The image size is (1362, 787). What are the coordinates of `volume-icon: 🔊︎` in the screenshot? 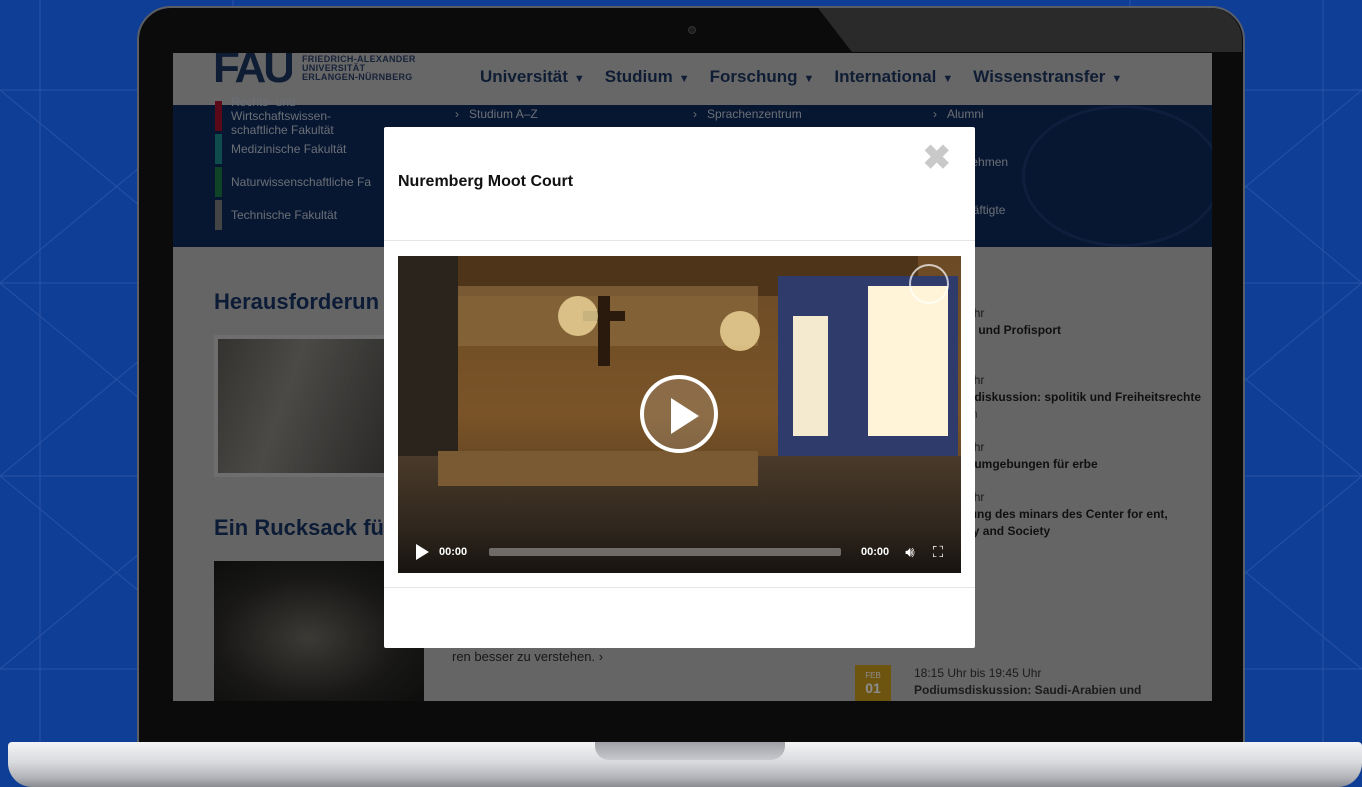 It's located at (910, 552).